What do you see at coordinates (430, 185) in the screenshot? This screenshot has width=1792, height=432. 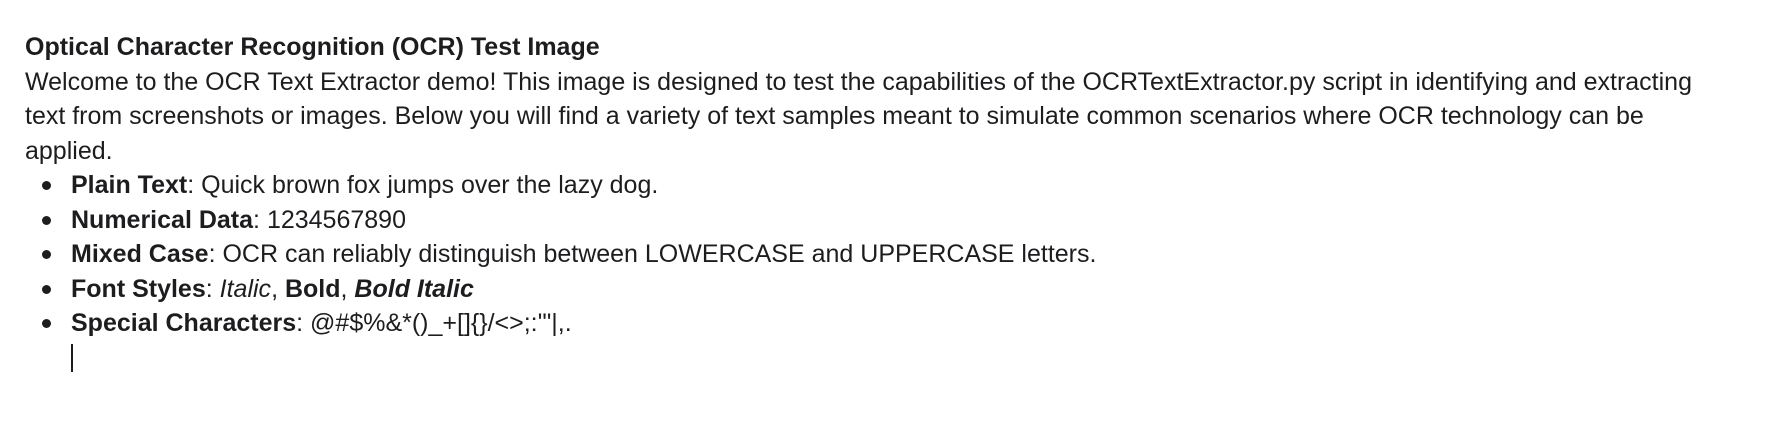 I see `item-value: Quick brown fox jumps over the lazy dog.` at bounding box center [430, 185].